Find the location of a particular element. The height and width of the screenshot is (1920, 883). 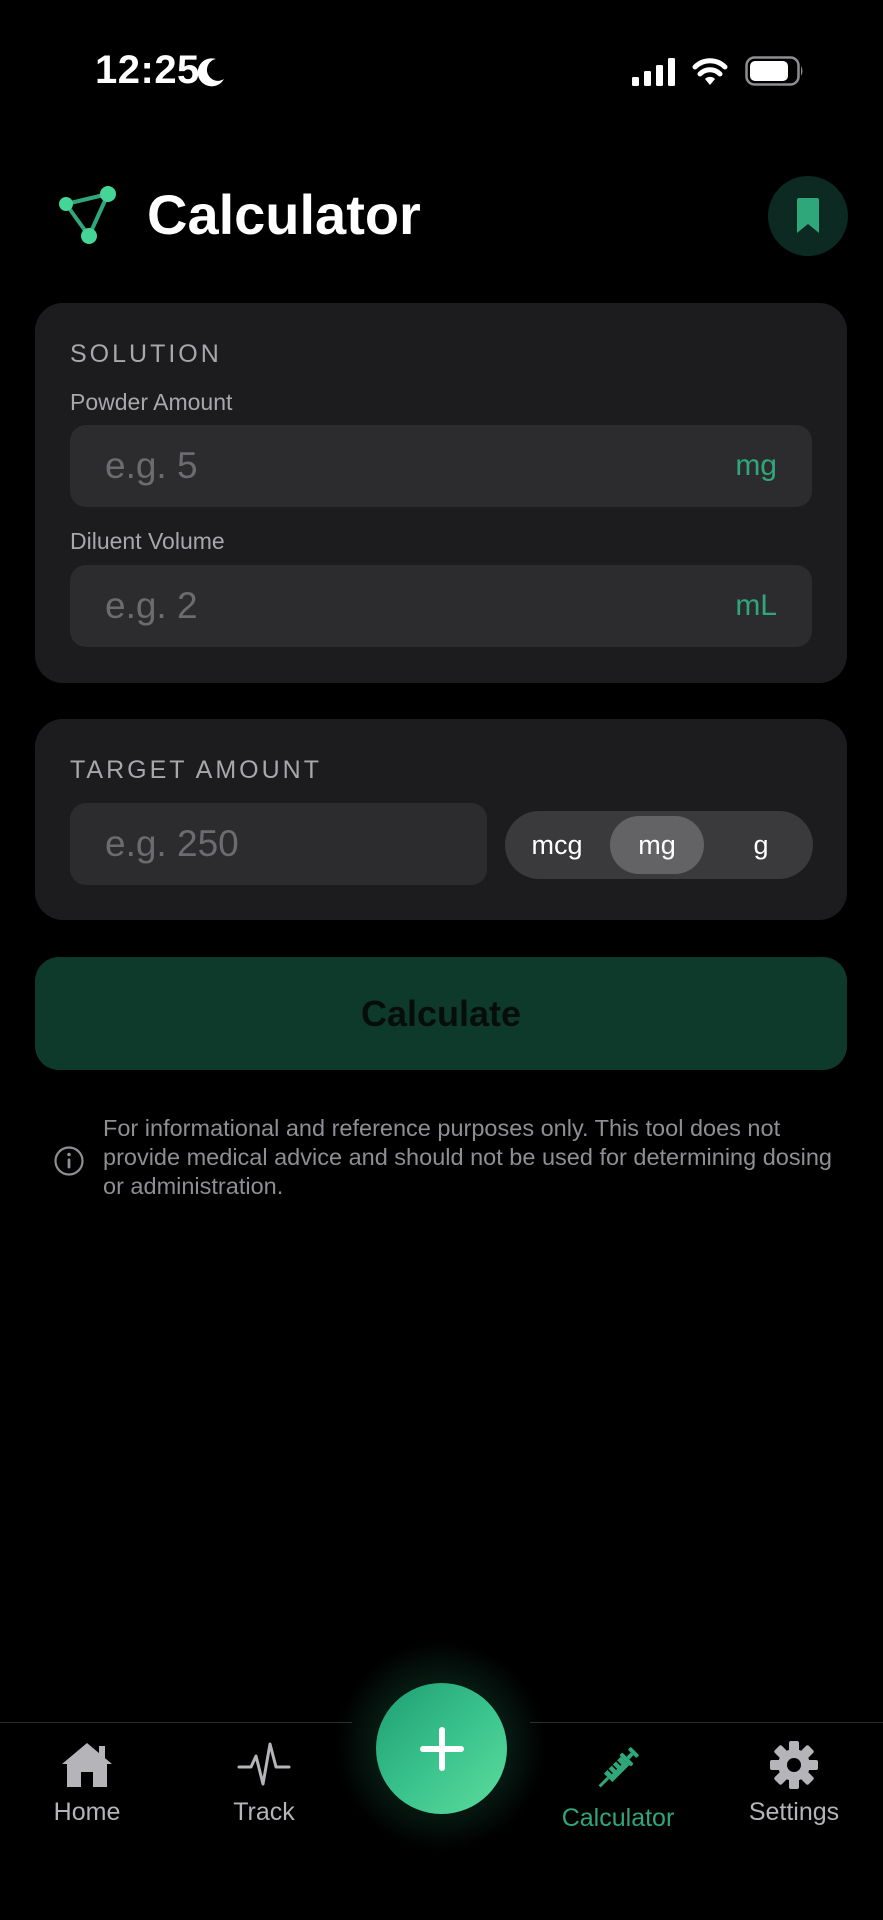

tab-settings: Settings is located at coordinates (794, 1795).